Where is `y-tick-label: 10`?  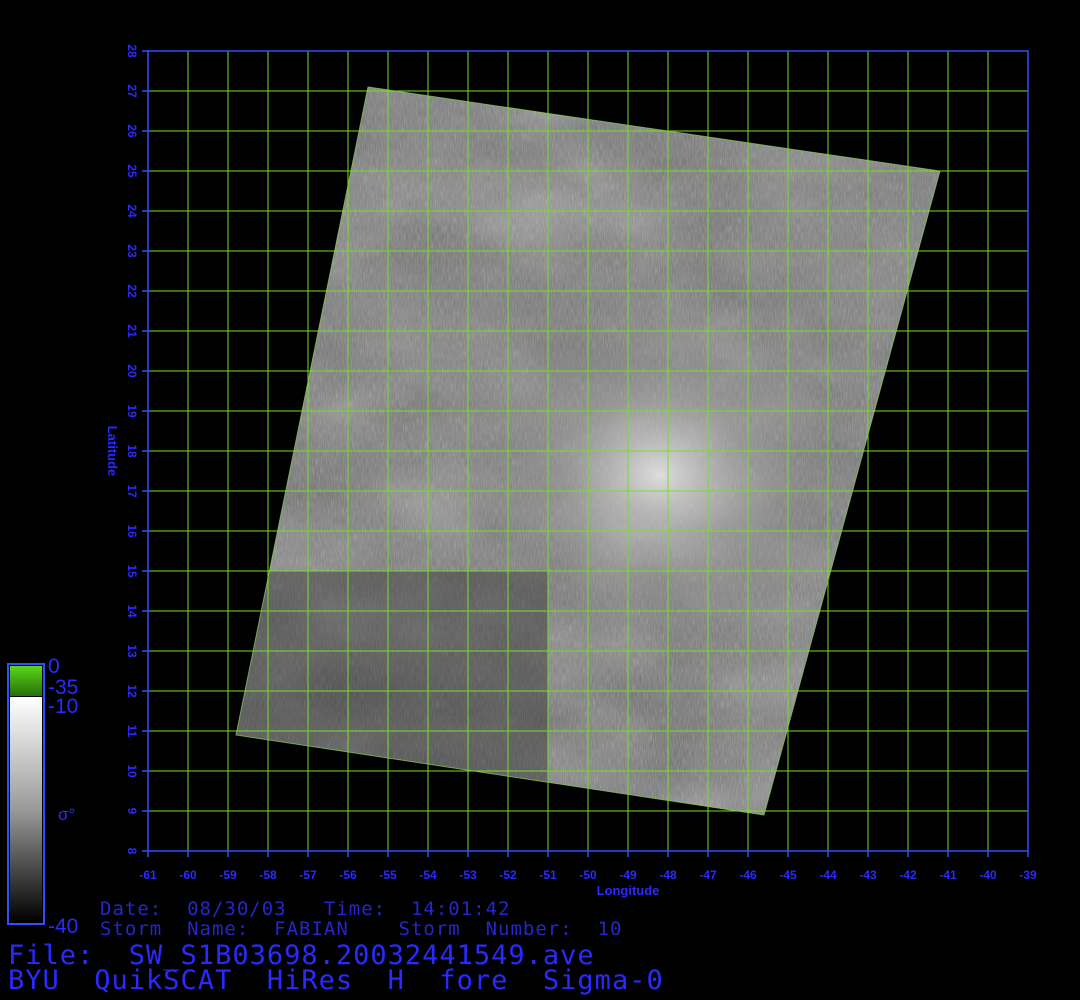
y-tick-label: 10 is located at coordinates (132, 771).